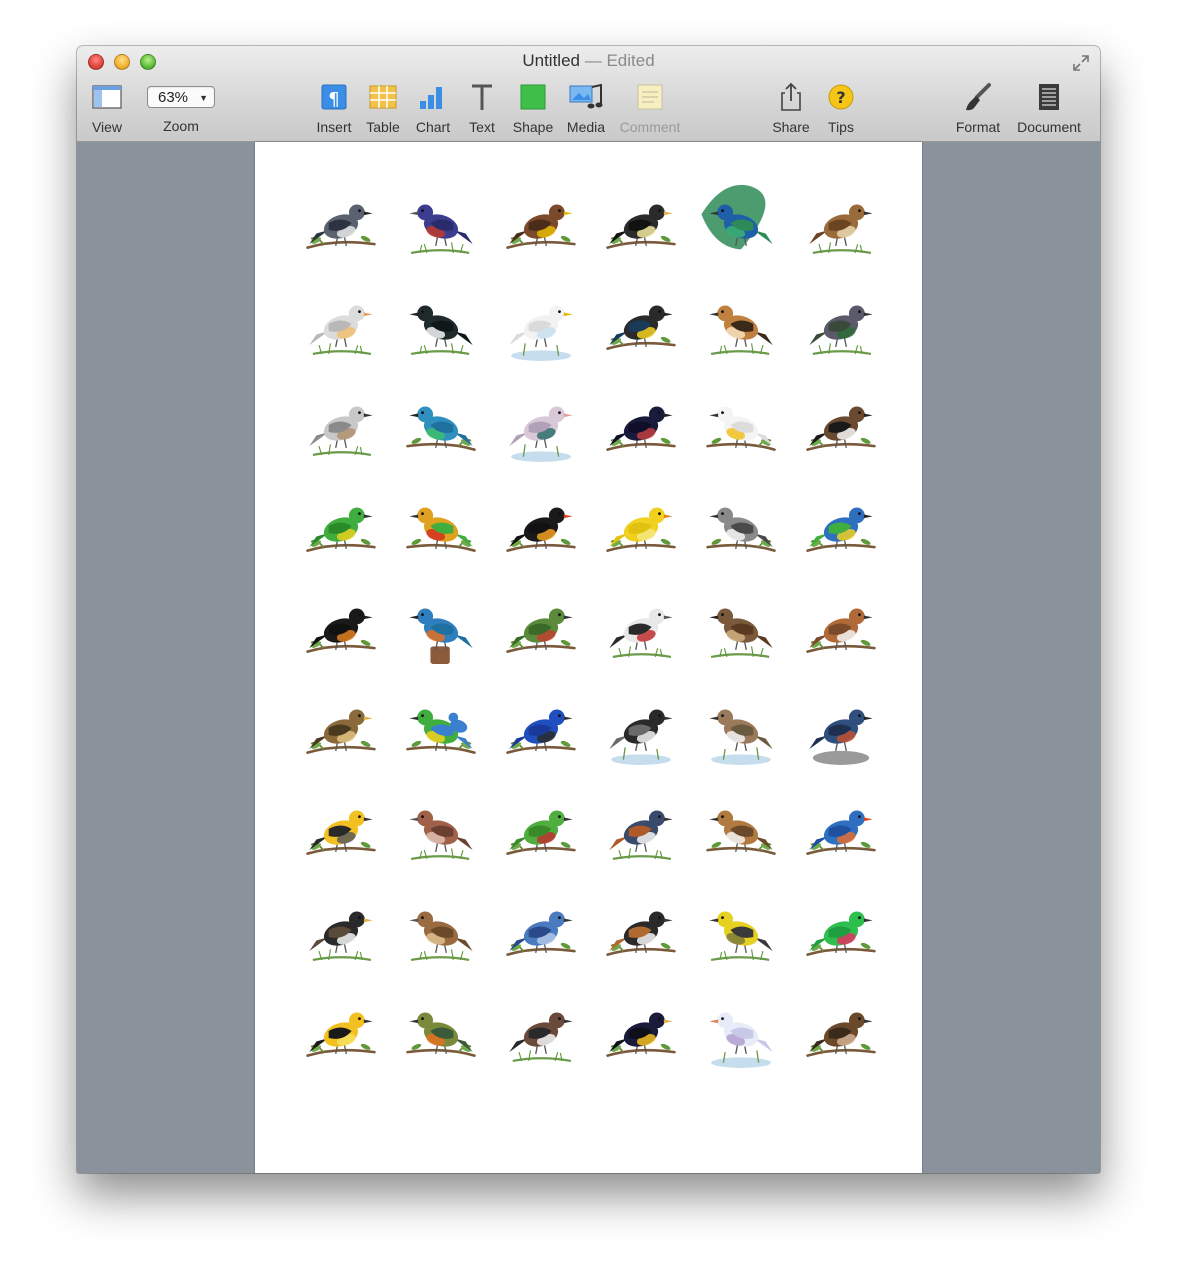  What do you see at coordinates (650, 127) in the screenshot?
I see `comment-label: Comment` at bounding box center [650, 127].